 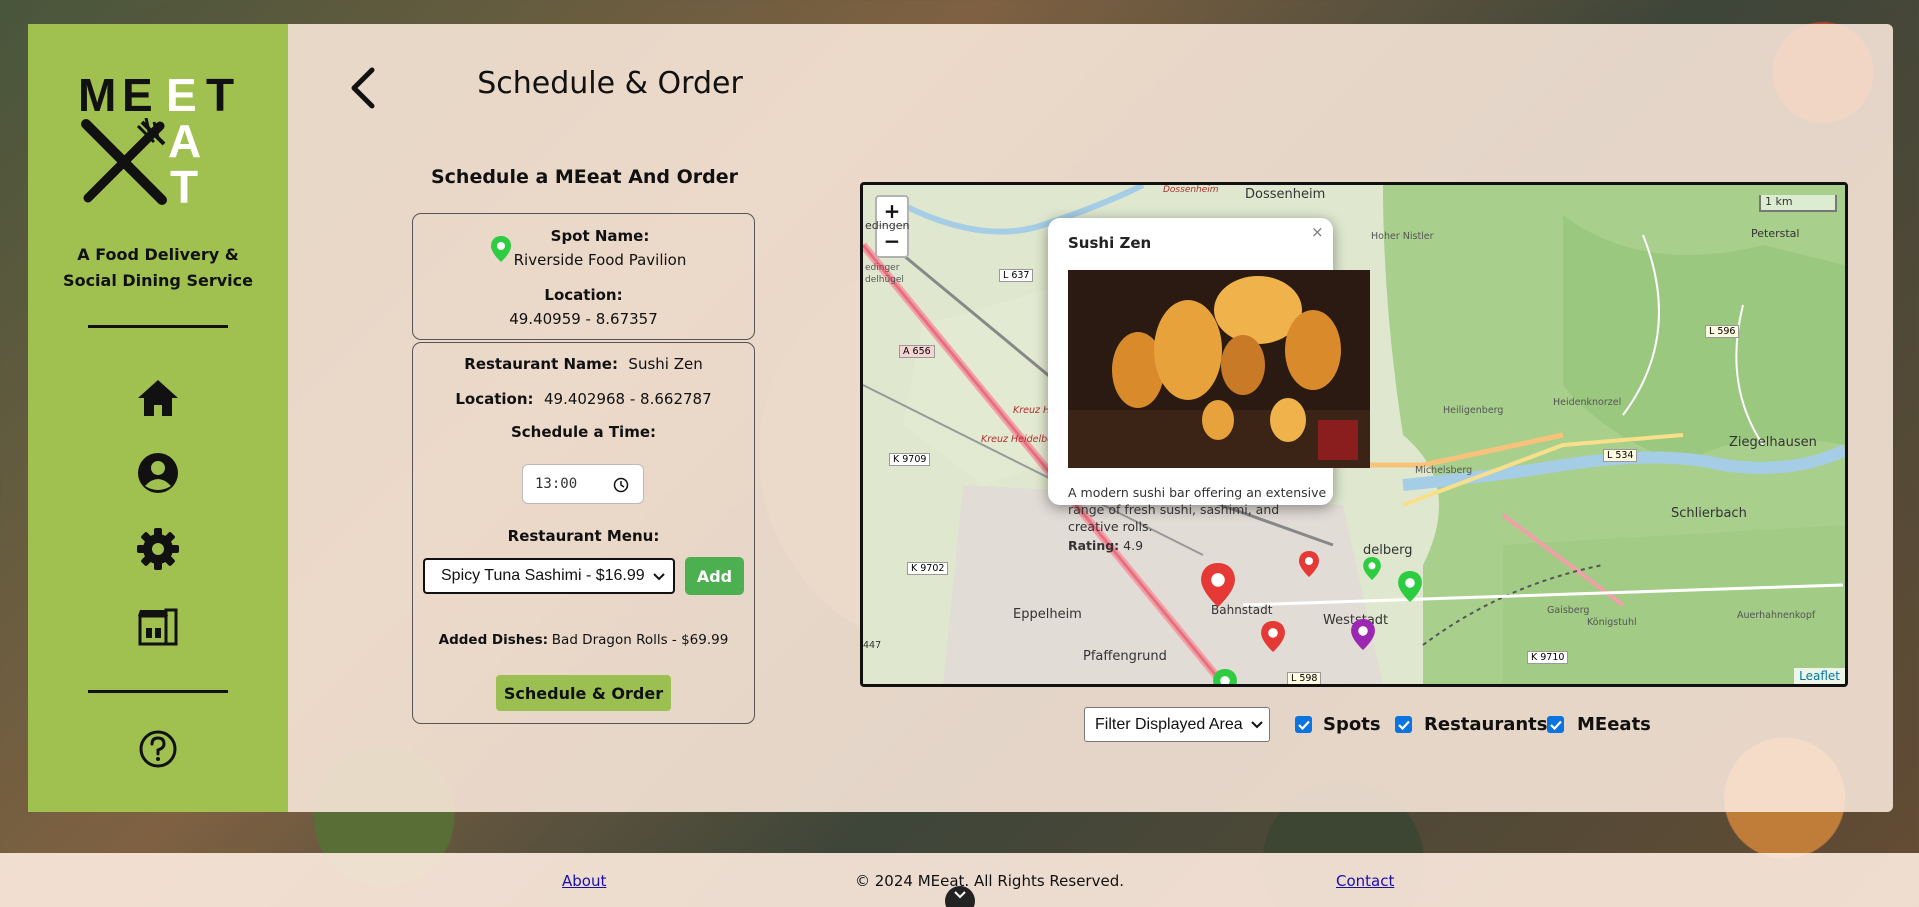 I want to click on area-filter-select: Filter Displayed Area, so click(x=1177, y=724).